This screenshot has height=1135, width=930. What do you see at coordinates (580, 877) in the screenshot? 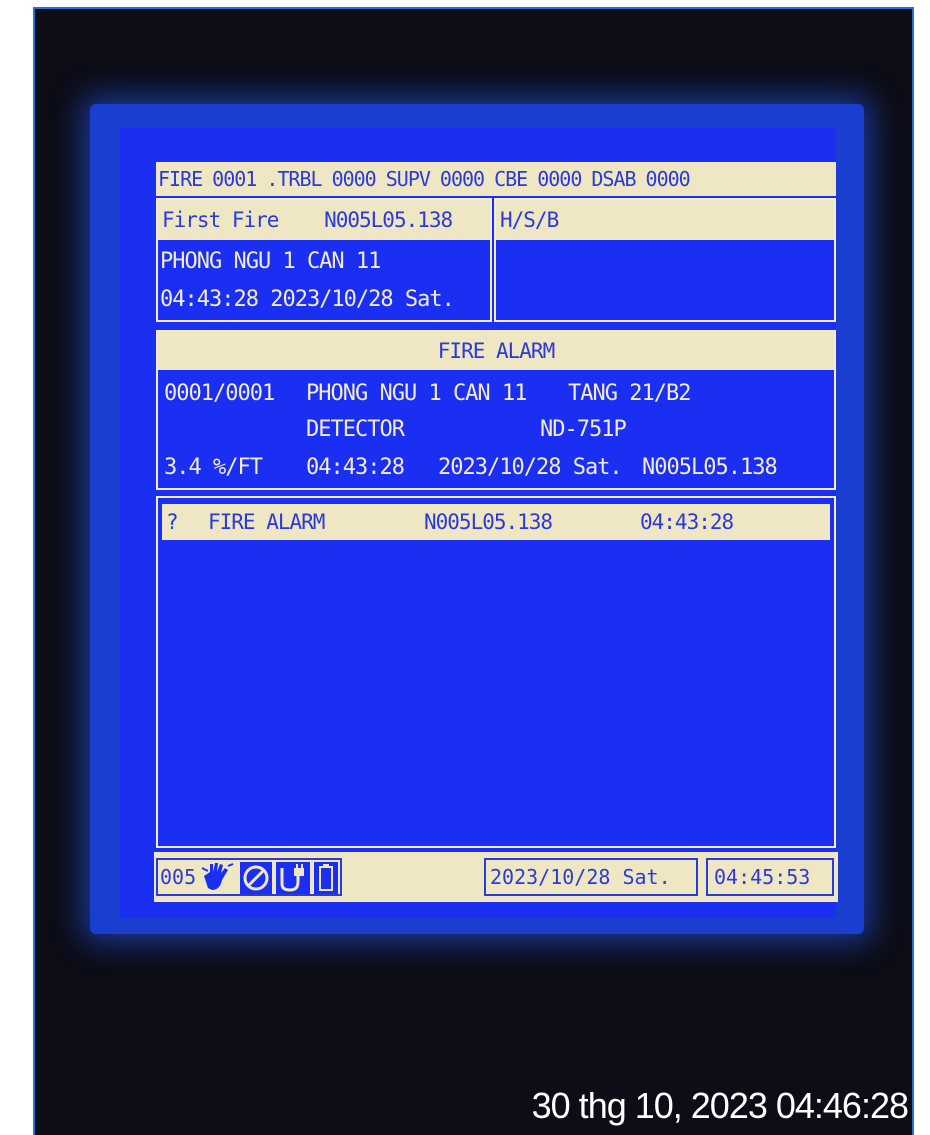
I see `footer-date: 2023/10/28 Sat.` at bounding box center [580, 877].